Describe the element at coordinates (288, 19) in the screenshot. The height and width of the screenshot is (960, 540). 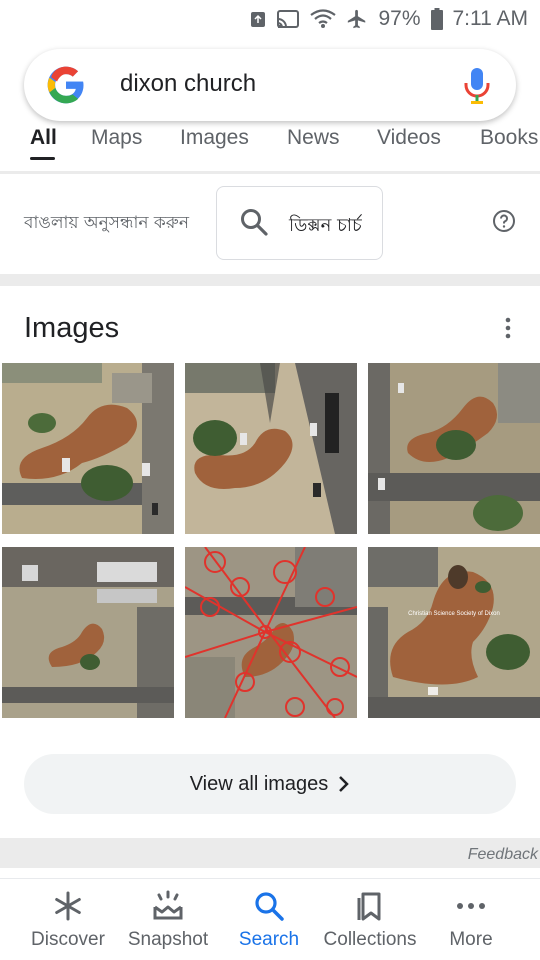
I see `cast-icon` at that location.